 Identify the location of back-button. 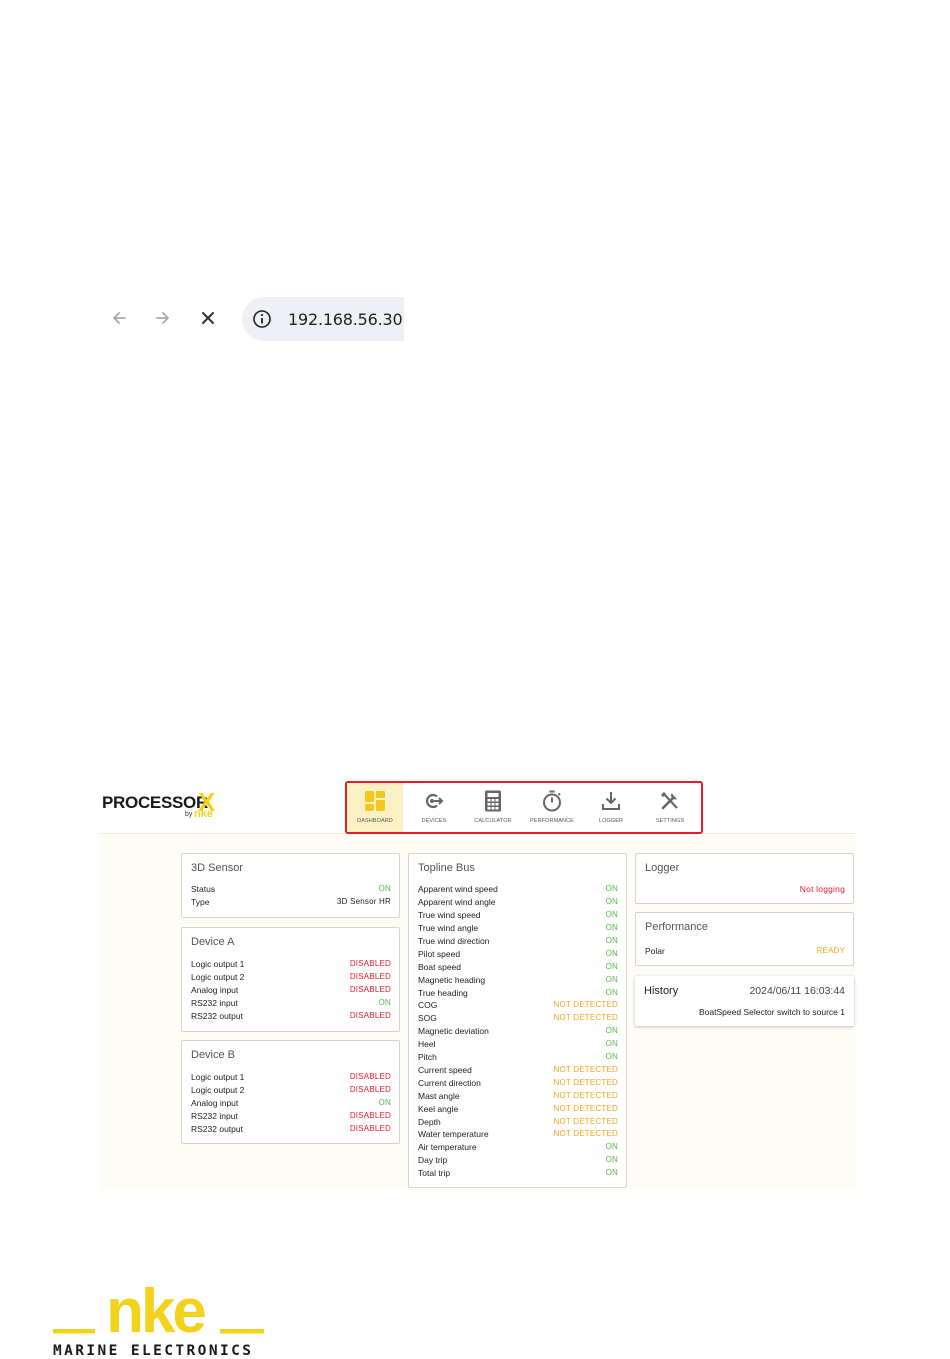
(119, 318).